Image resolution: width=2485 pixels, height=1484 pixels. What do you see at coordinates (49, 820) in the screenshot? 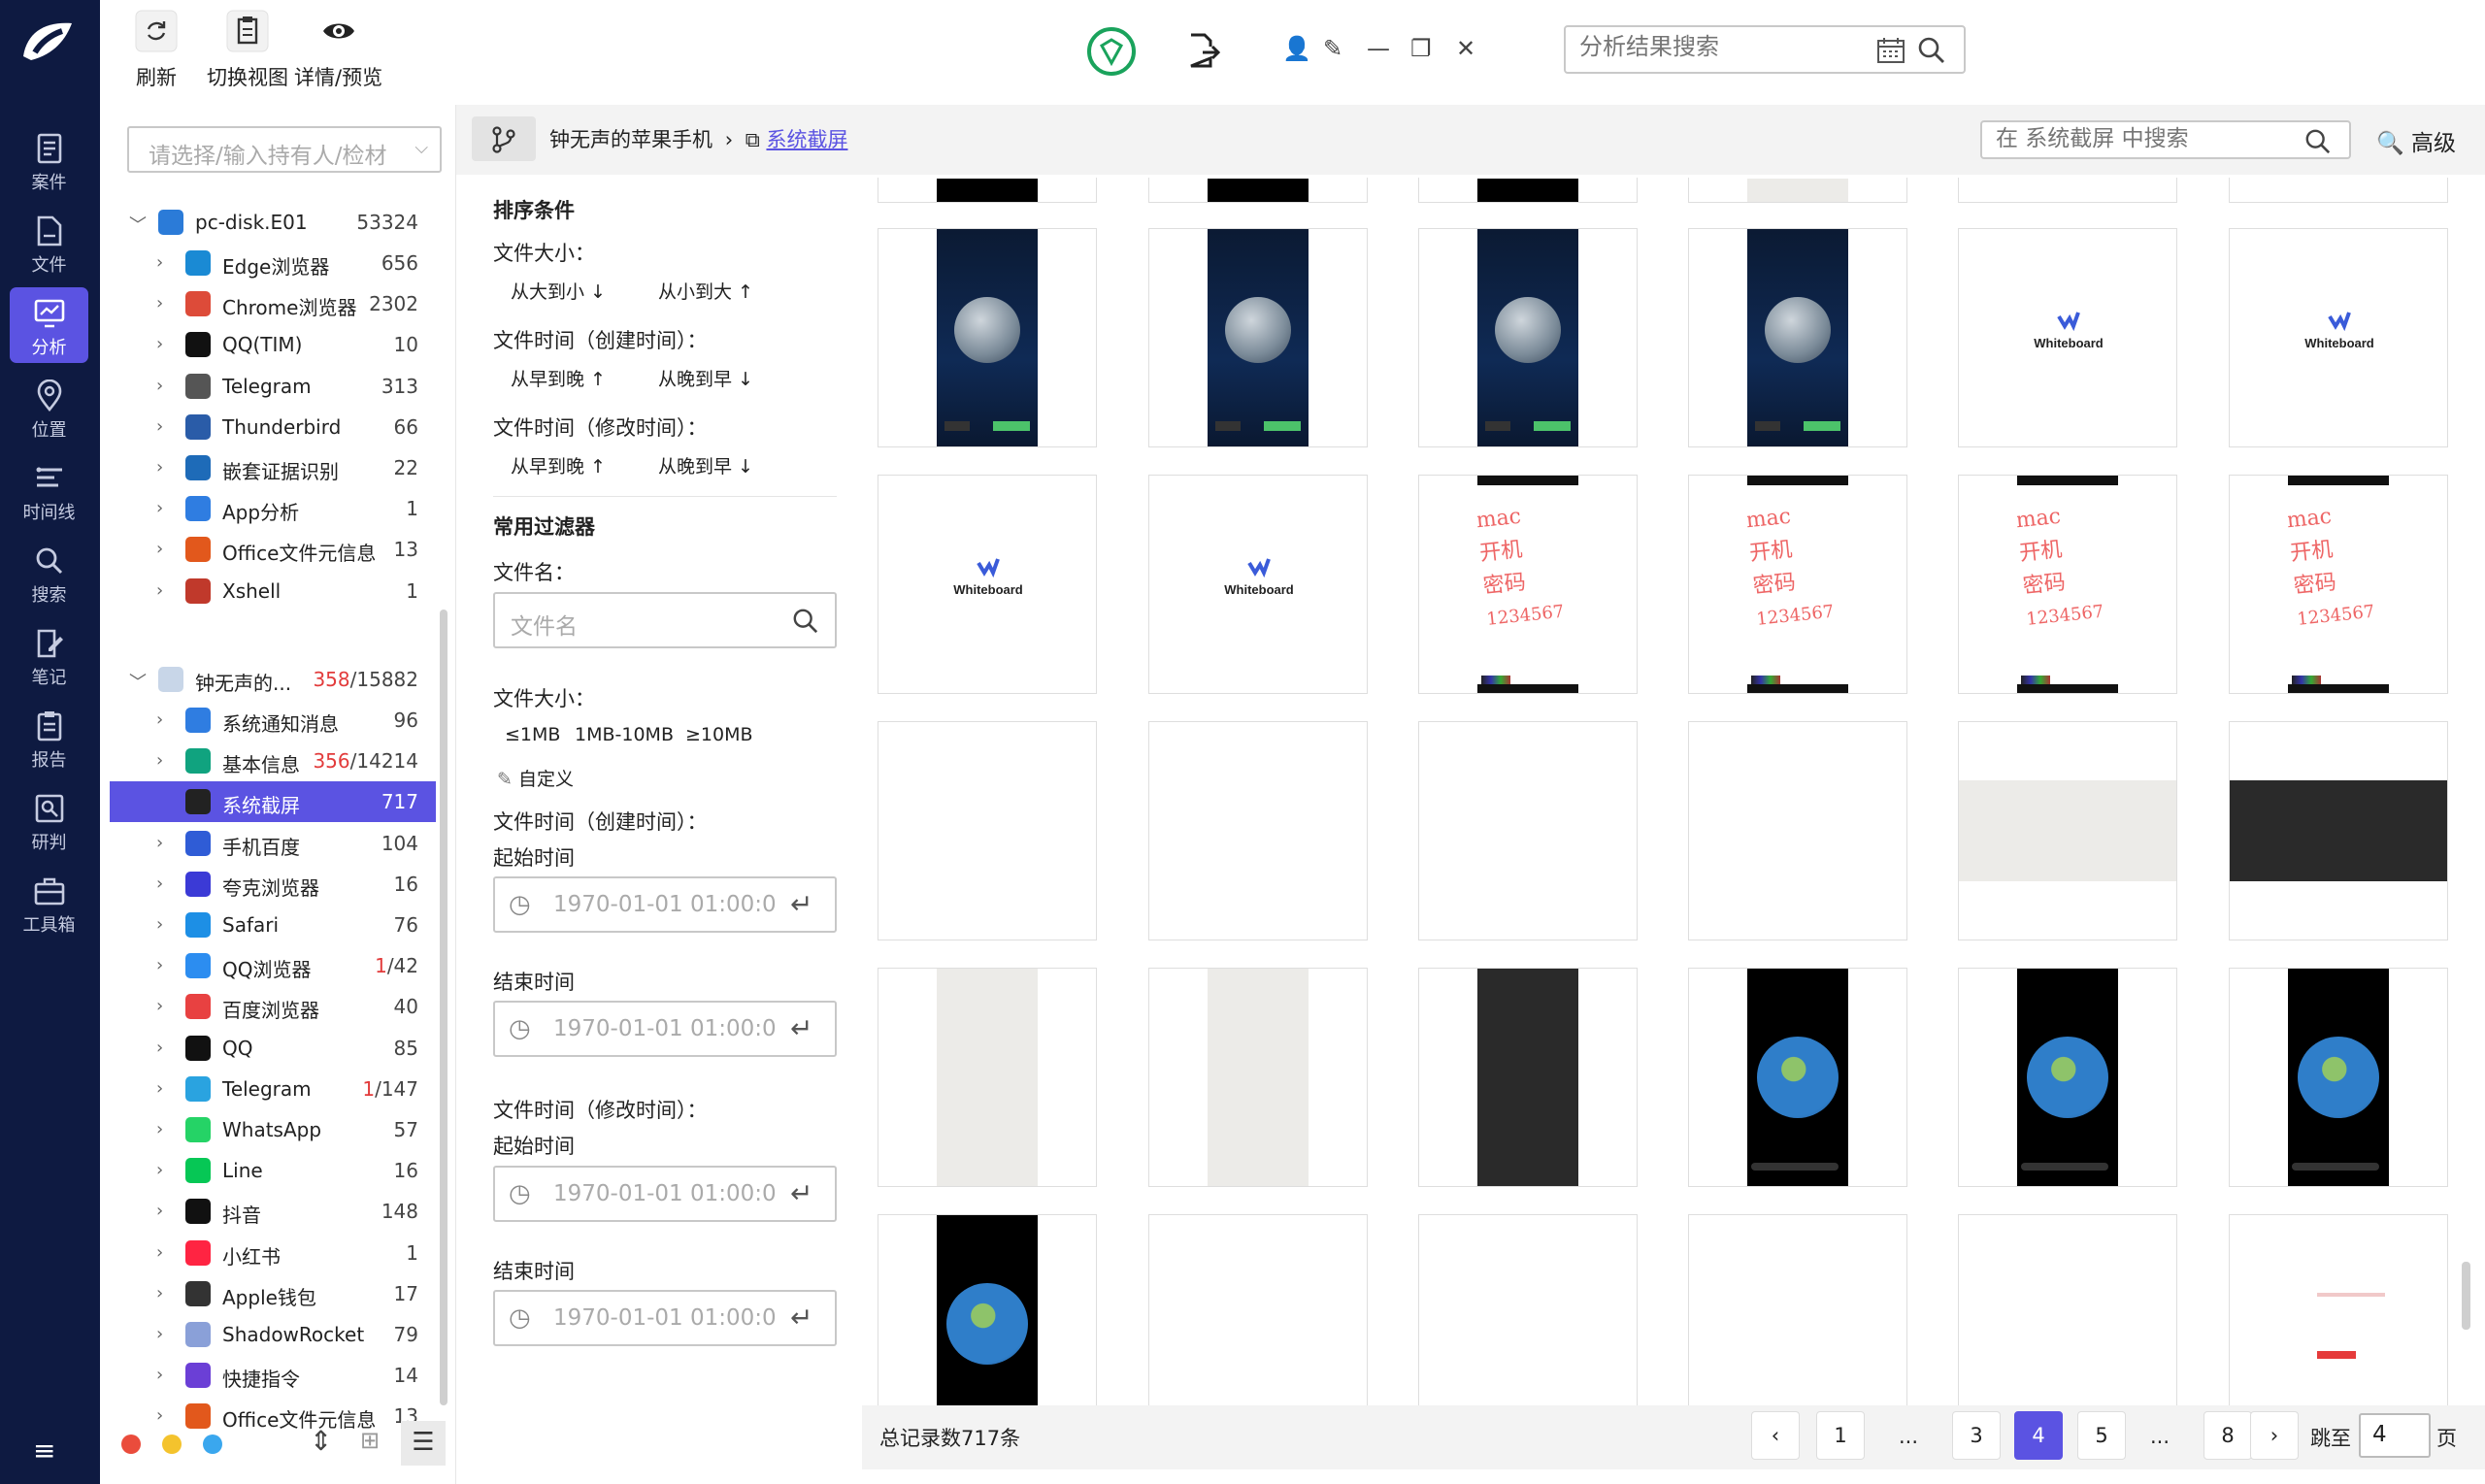
I see `nav-item-judge: 研判` at bounding box center [49, 820].